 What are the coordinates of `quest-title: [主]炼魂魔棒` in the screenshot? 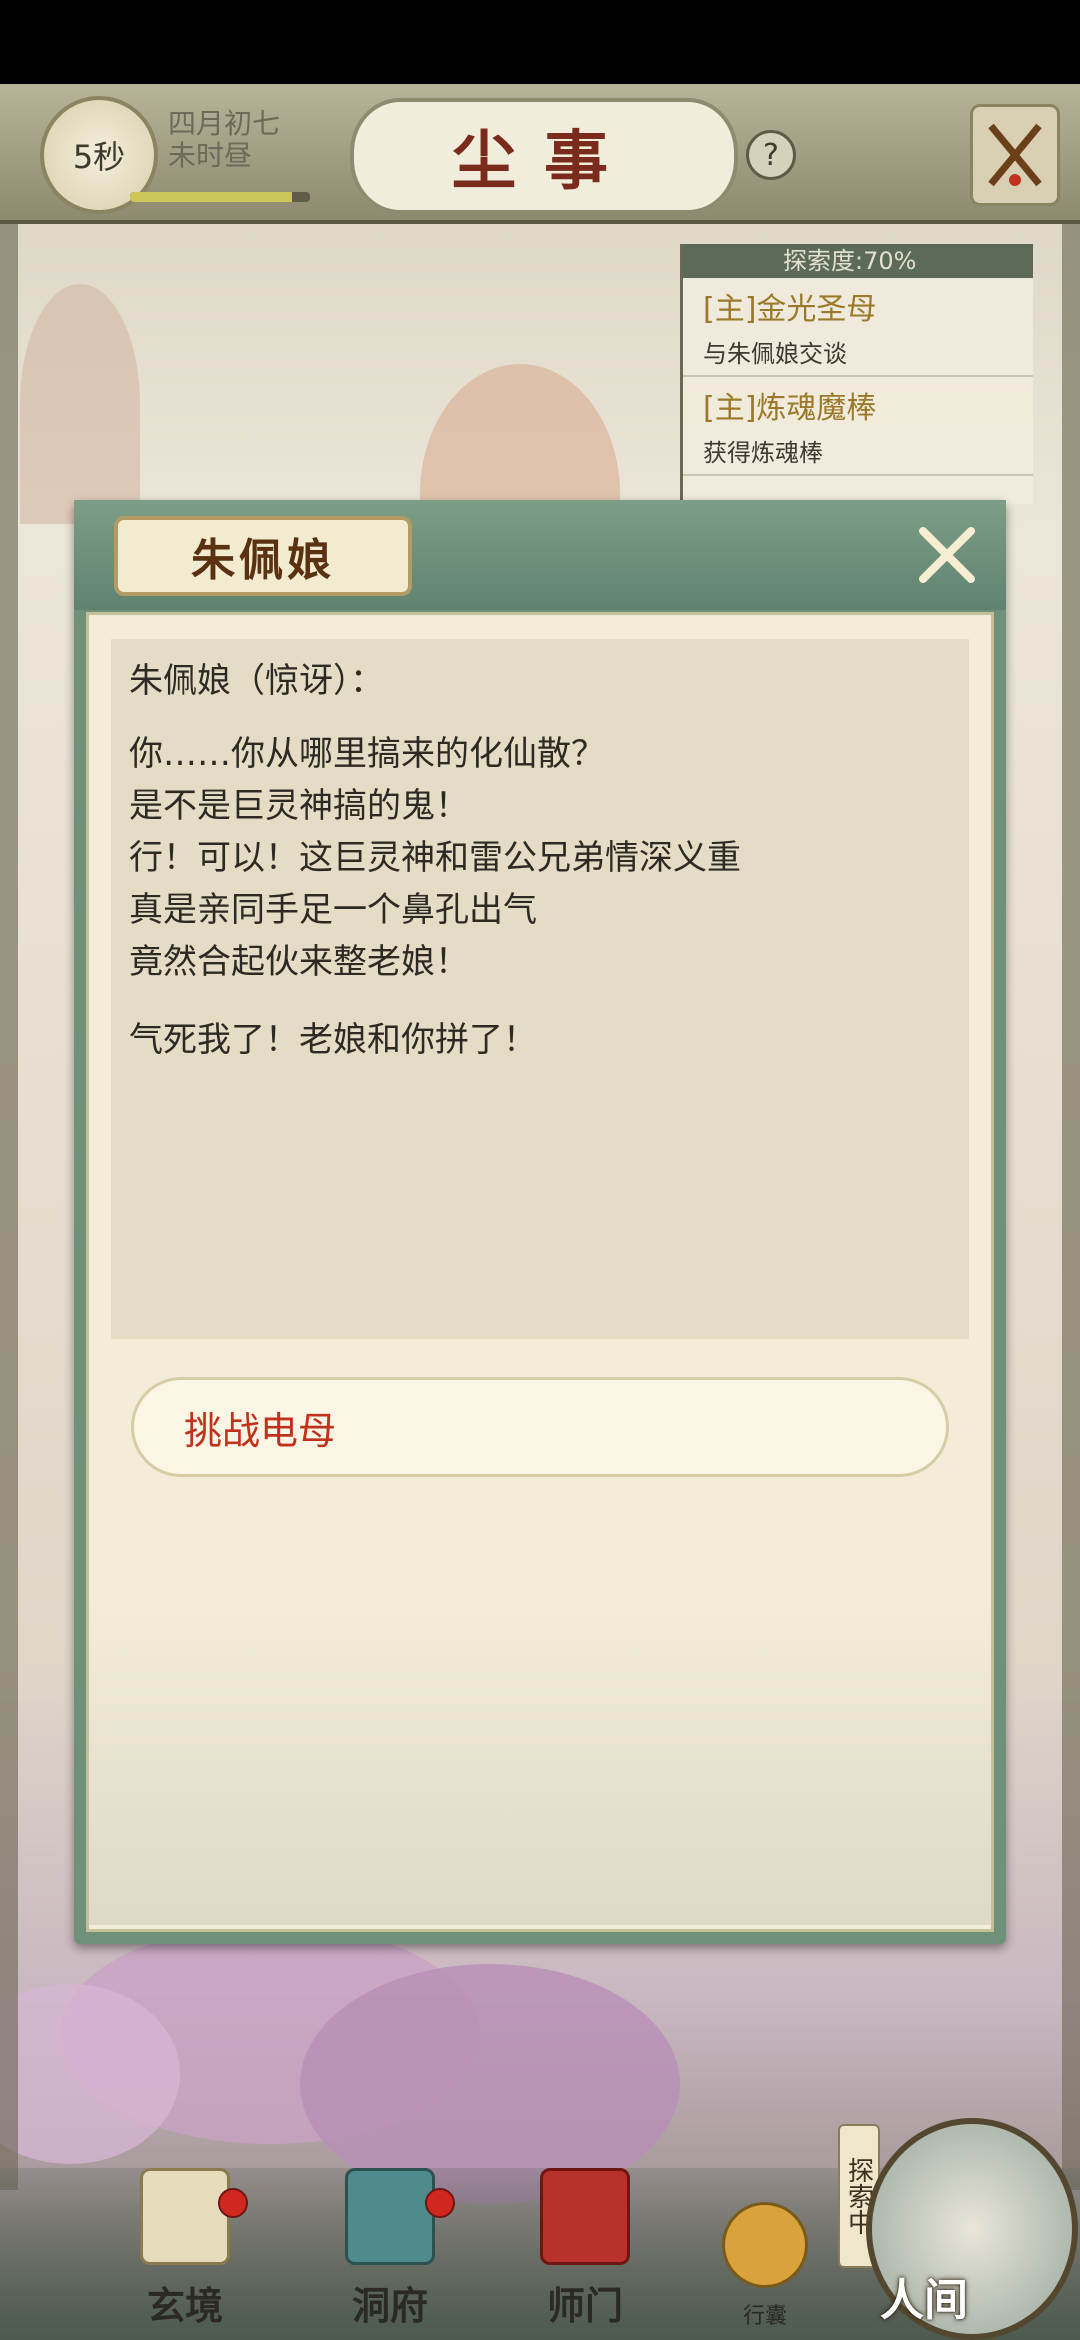 It's located at (790, 408).